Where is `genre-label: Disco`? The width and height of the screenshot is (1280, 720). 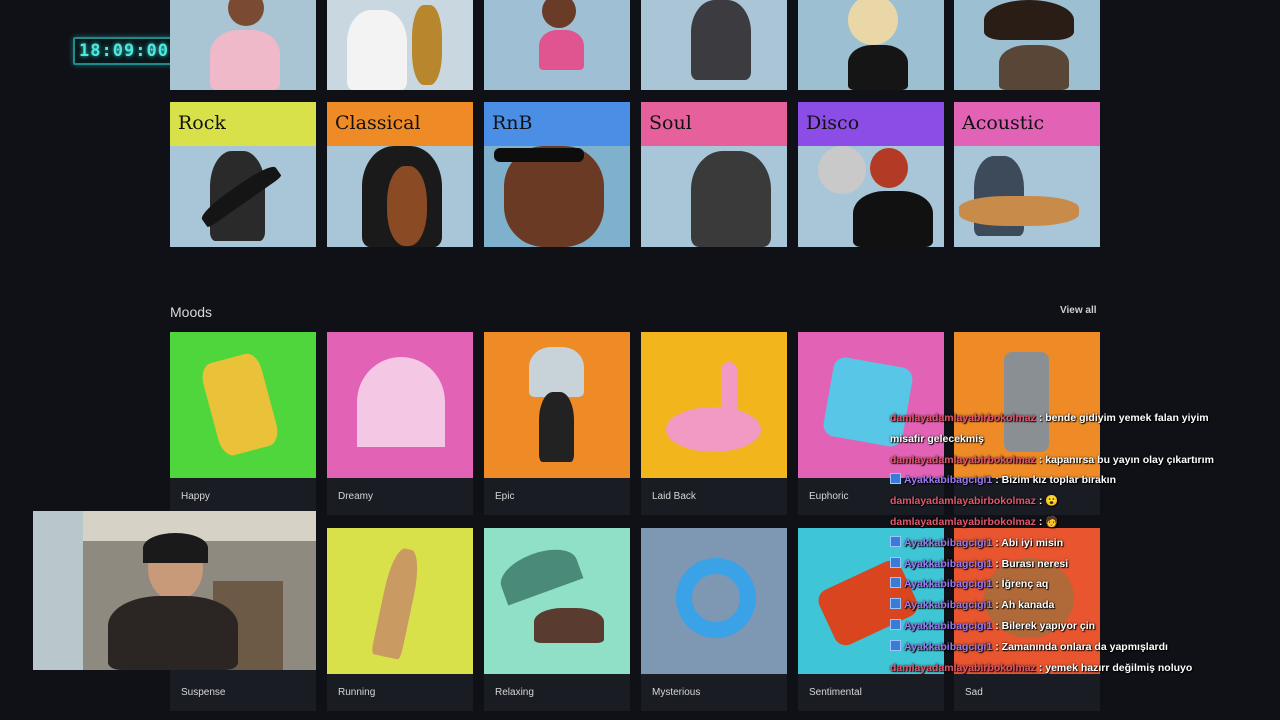
genre-label: Disco is located at coordinates (871, 124).